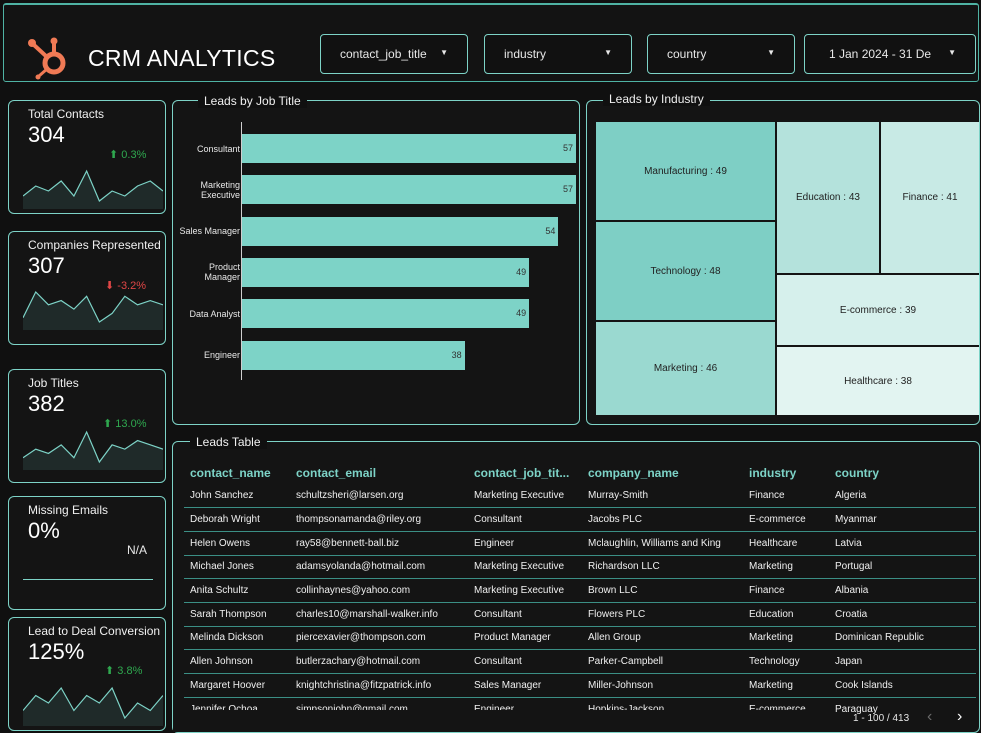  Describe the element at coordinates (87, 288) in the screenshot. I see `kpi-card-companies-represented: Companies Represented 307 ⬇ -3.2%` at that location.